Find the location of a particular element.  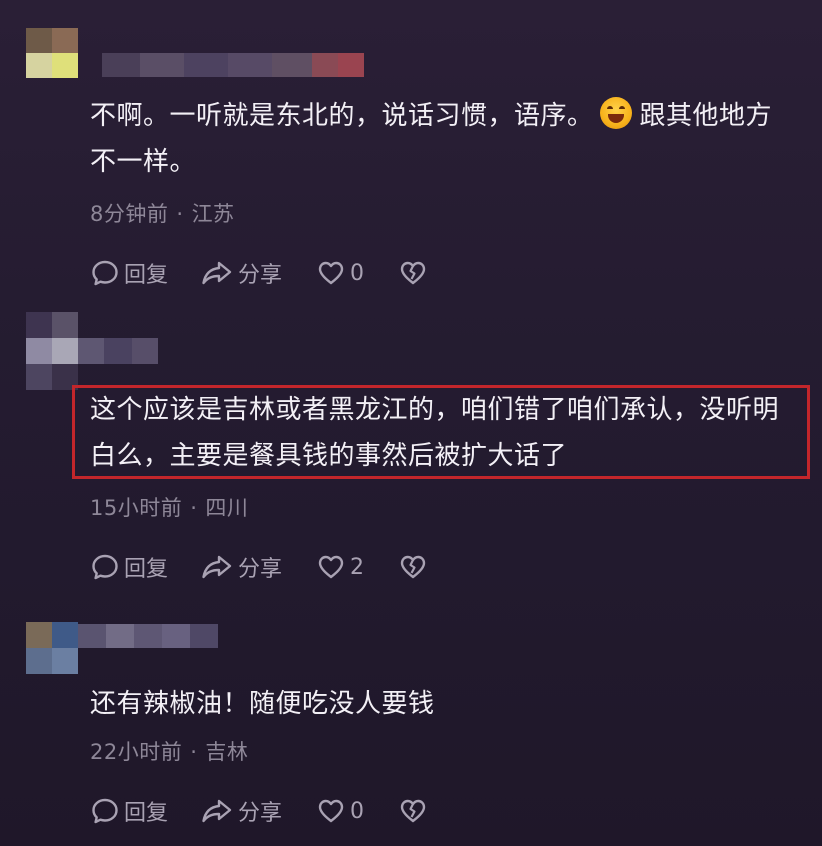

broken-heart-icon is located at coordinates (413, 811).